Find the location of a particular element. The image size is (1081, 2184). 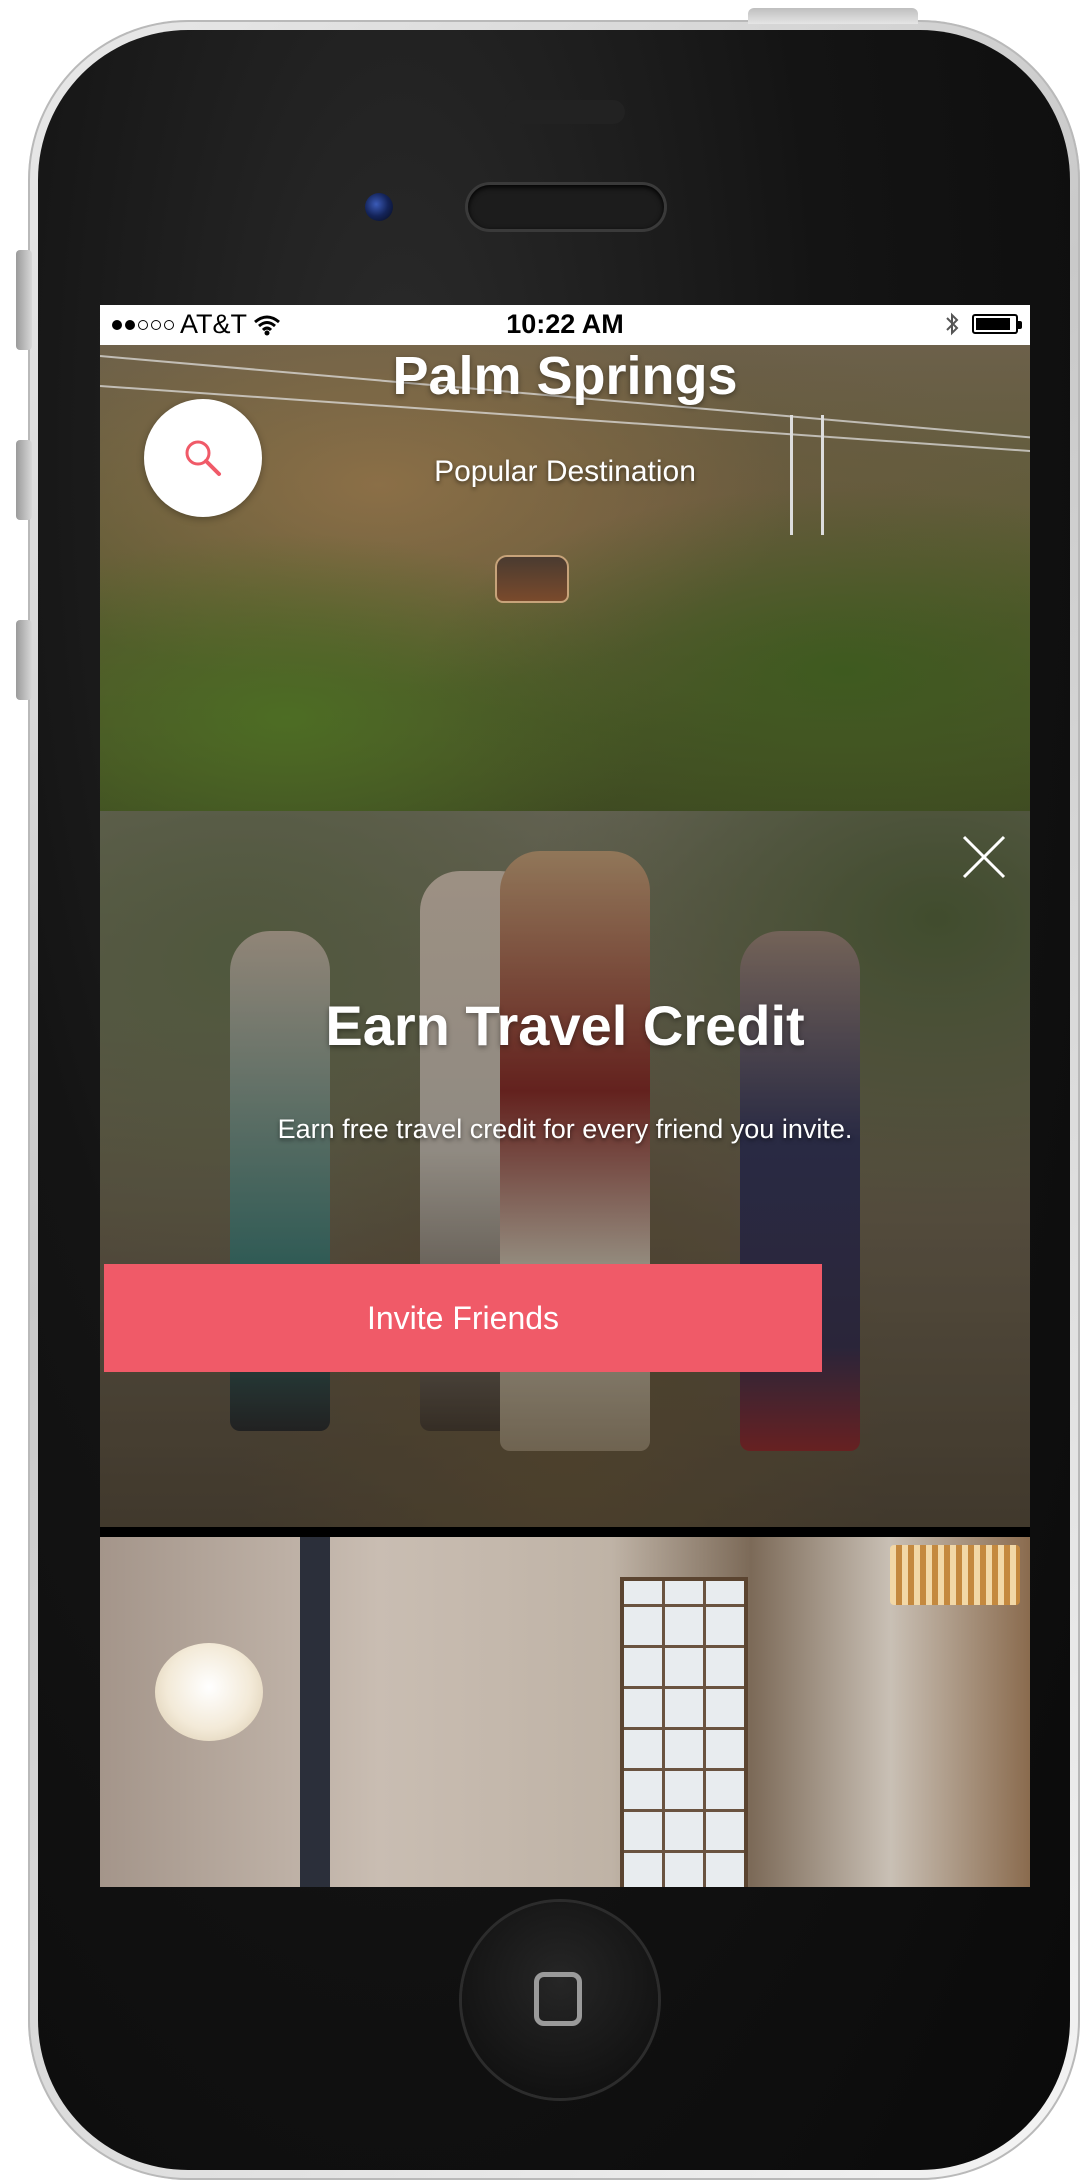

battery-icon is located at coordinates (997, 324).